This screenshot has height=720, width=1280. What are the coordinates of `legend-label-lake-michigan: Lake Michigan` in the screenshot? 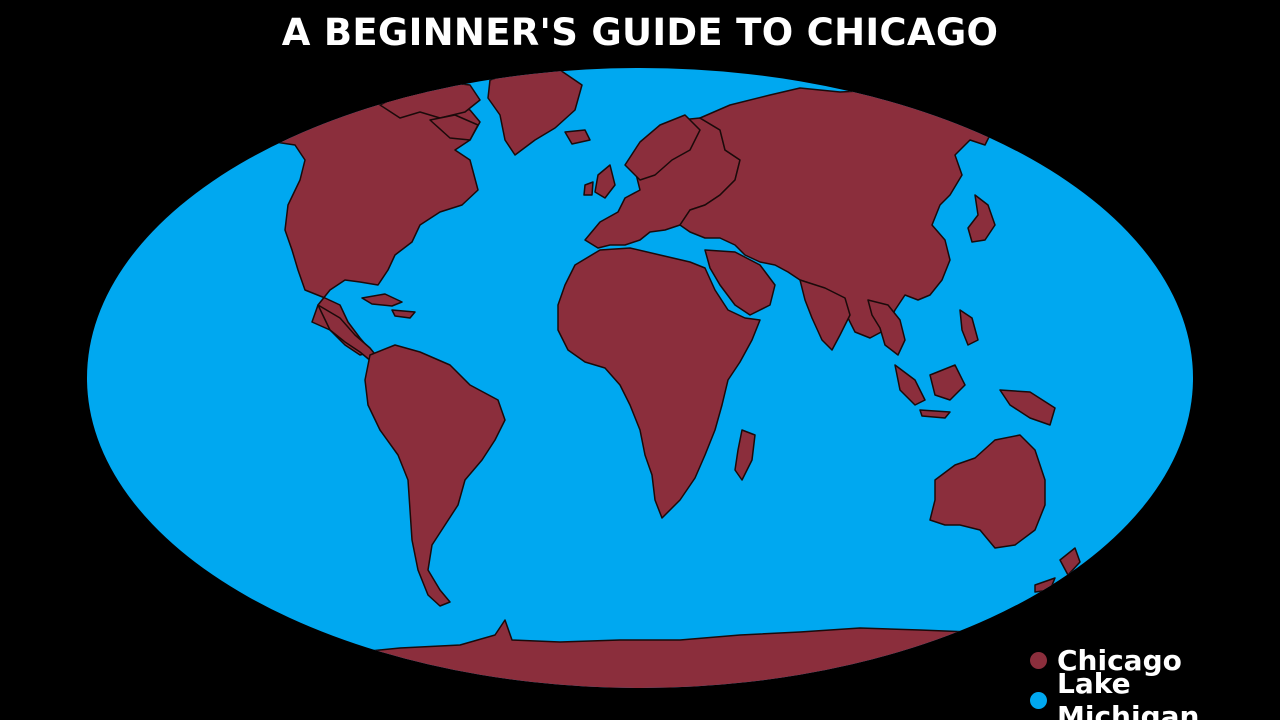 It's located at (1128, 693).